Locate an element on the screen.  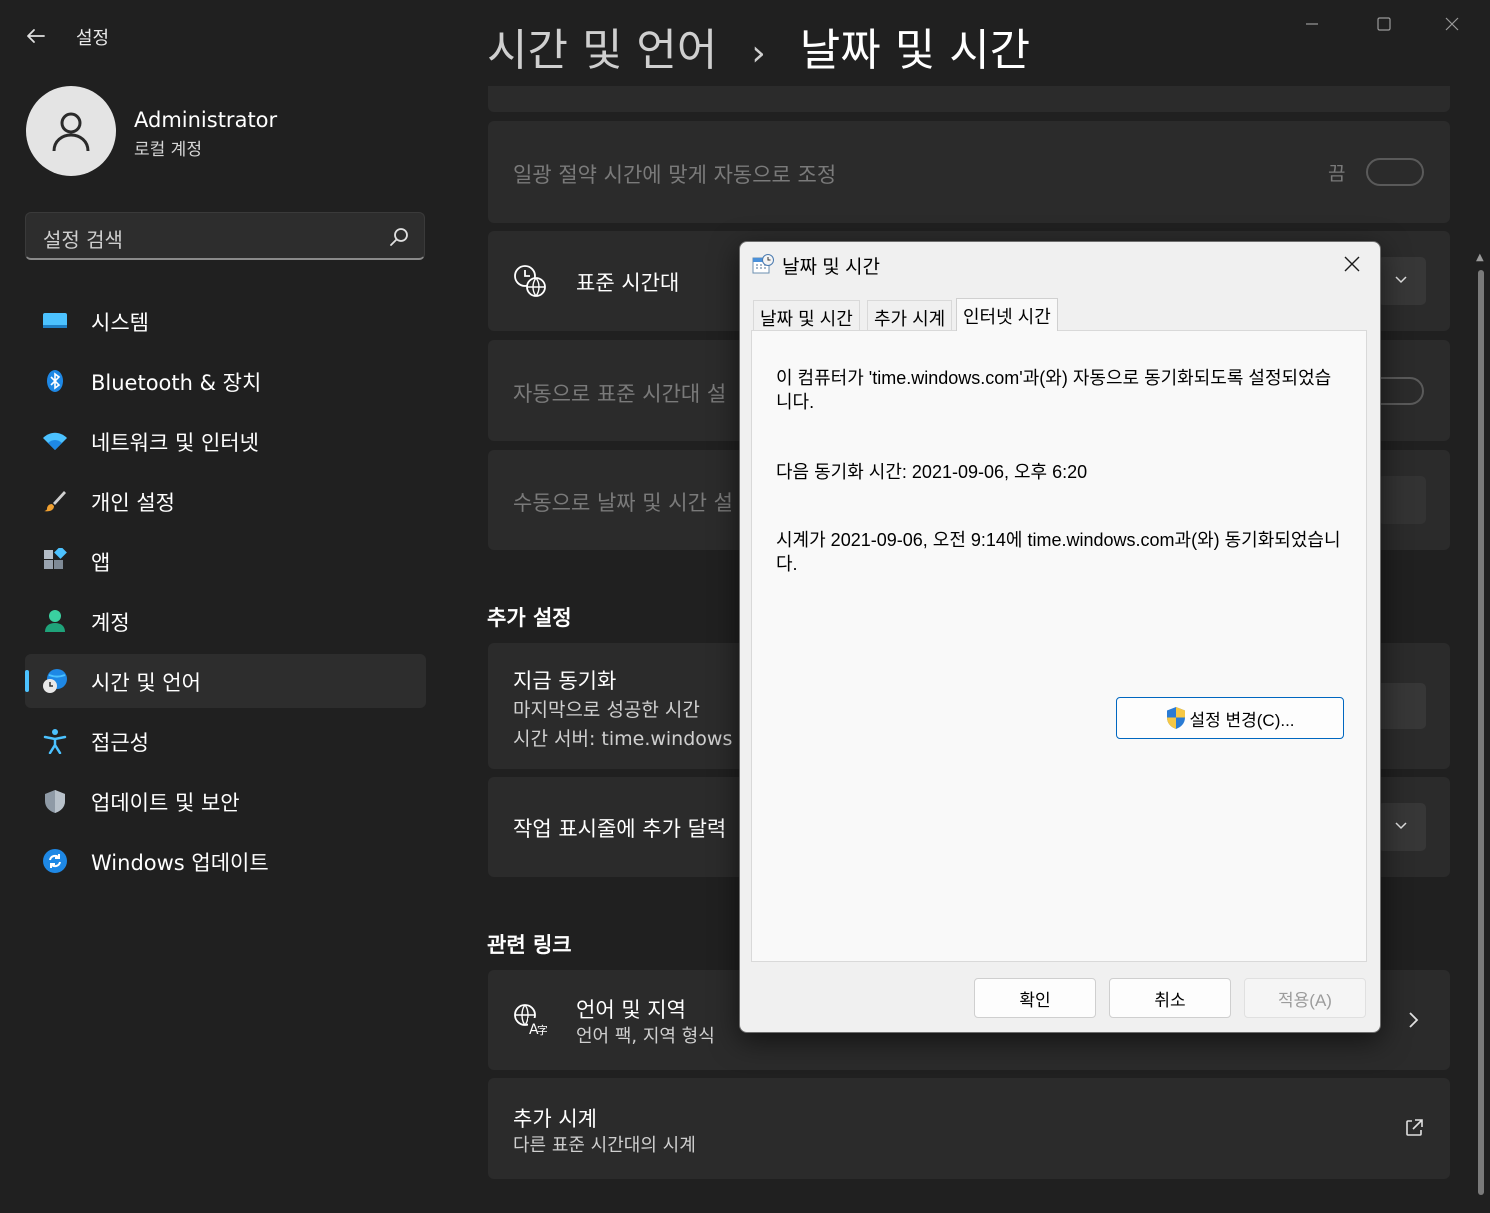
taskbar-calendar-dropdown is located at coordinates (1402, 827).